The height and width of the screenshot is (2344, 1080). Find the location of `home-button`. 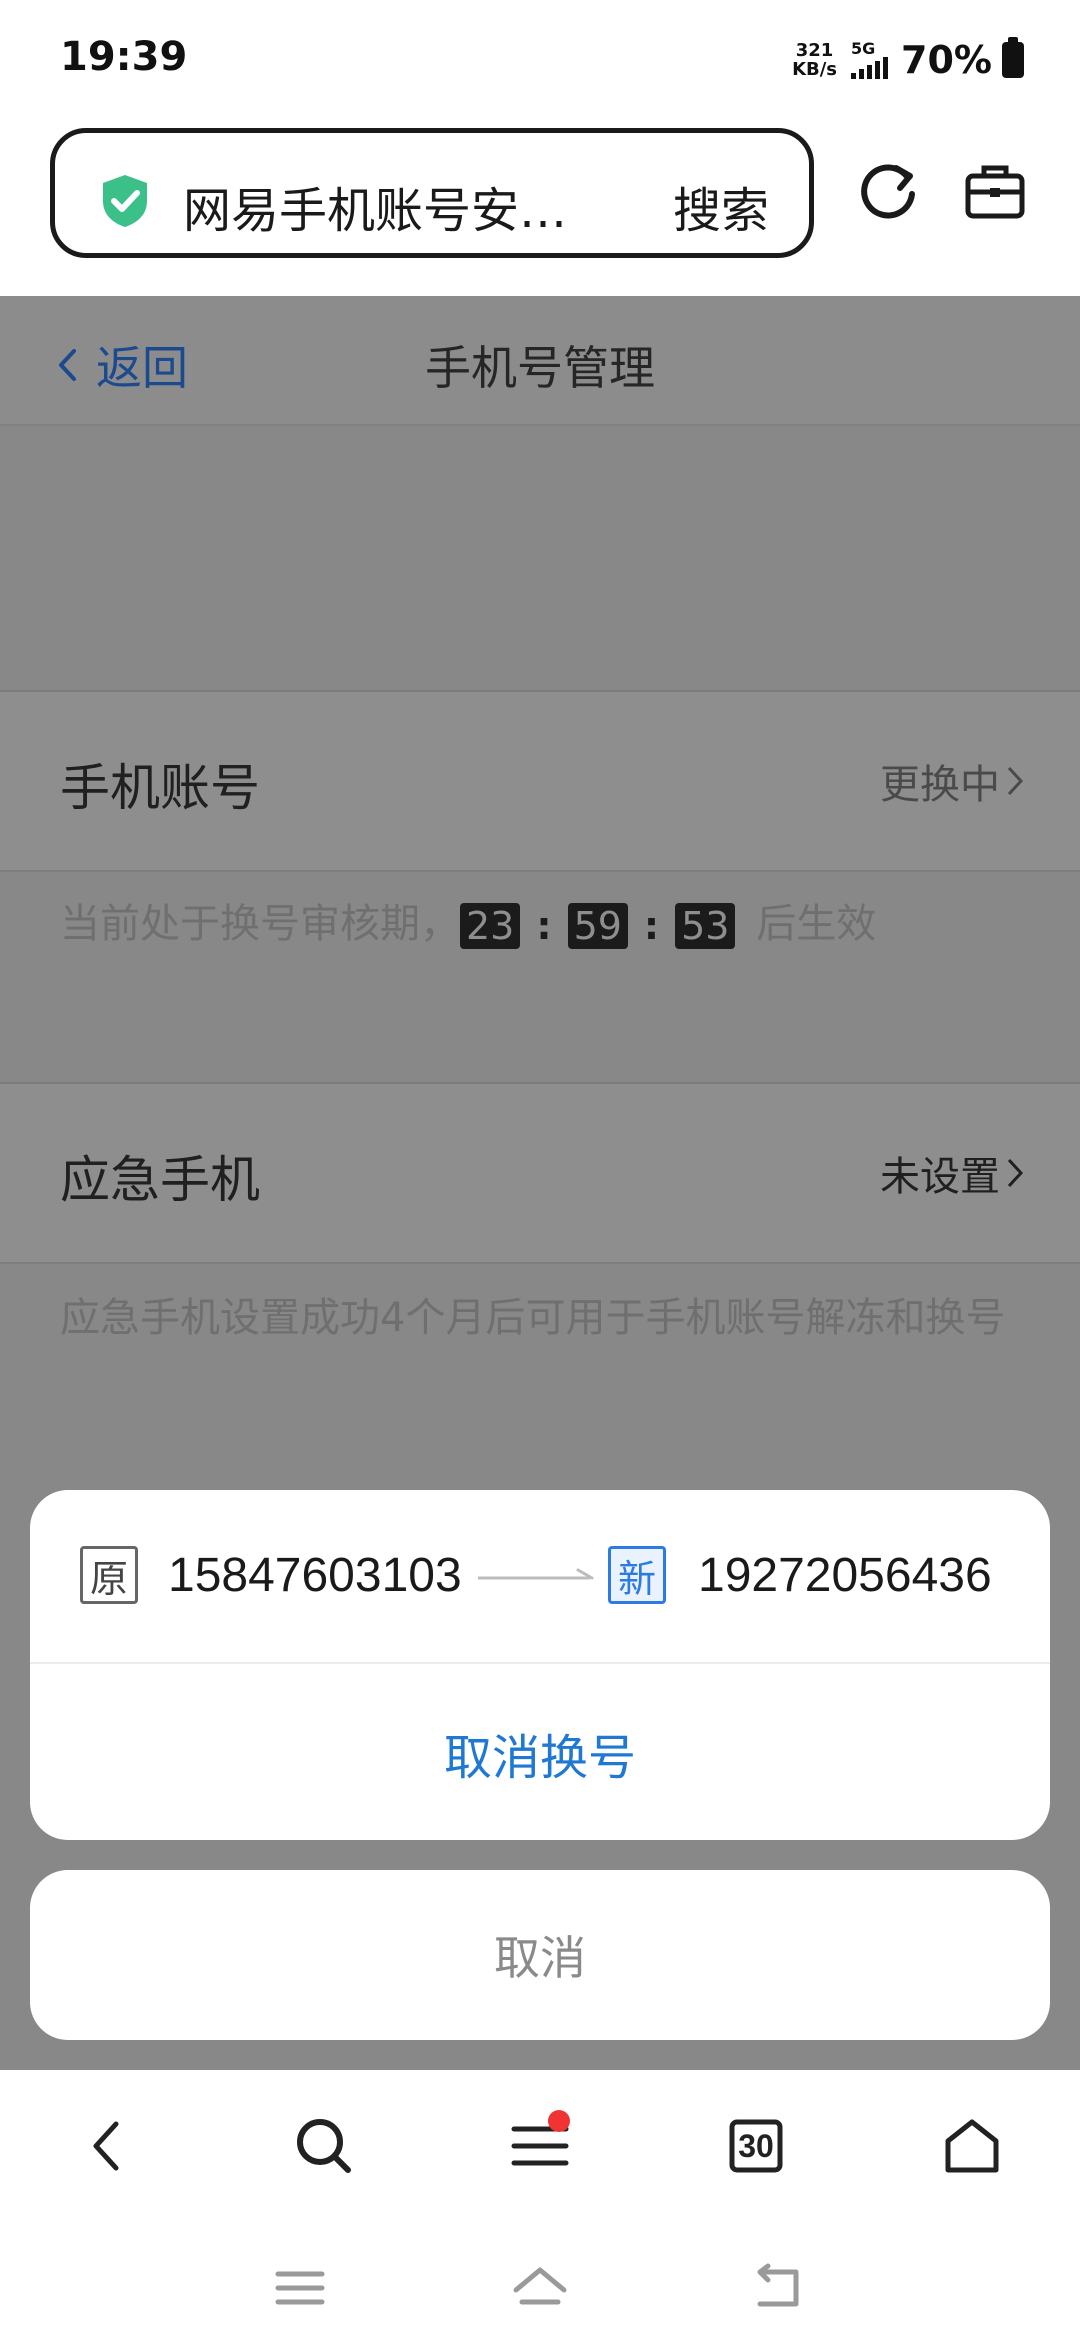

home-button is located at coordinates (972, 2146).